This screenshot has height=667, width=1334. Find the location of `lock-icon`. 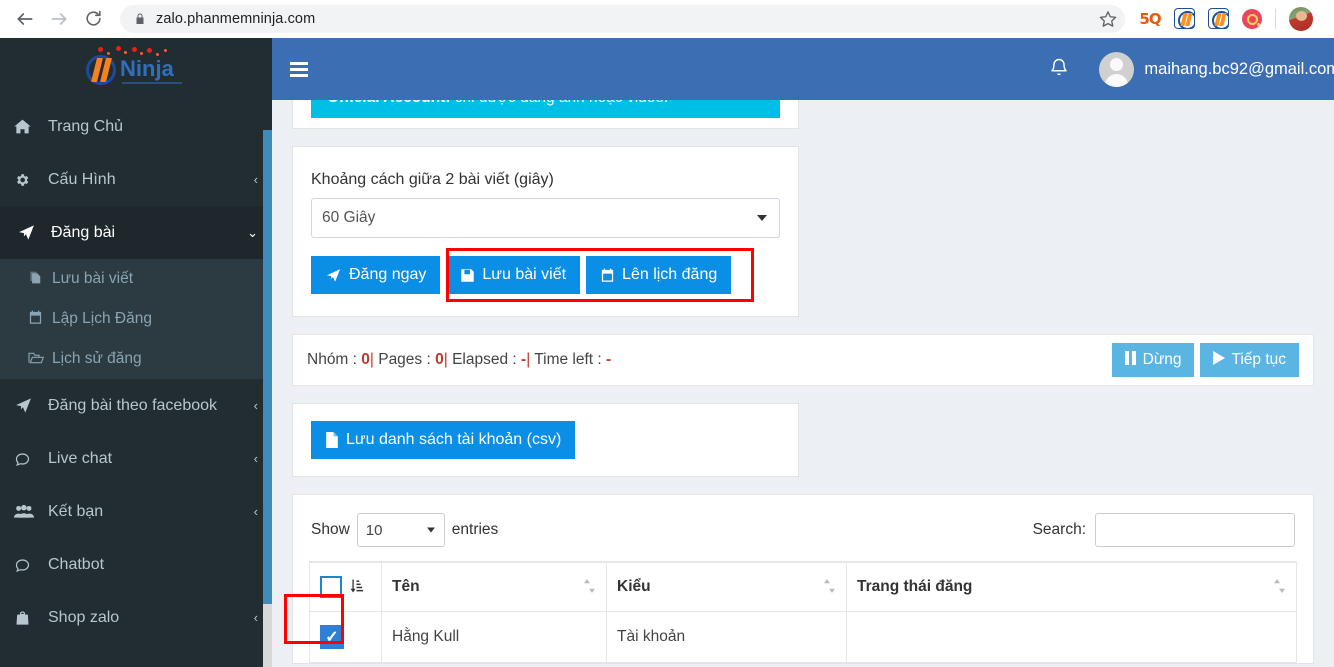

lock-icon is located at coordinates (140, 19).